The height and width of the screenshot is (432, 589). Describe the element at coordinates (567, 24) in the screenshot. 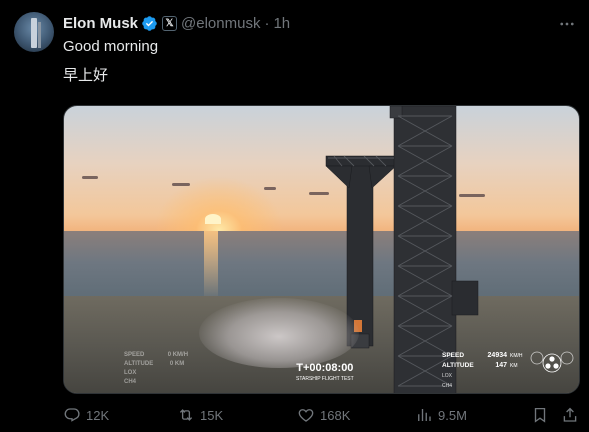

I see `more-icon` at that location.